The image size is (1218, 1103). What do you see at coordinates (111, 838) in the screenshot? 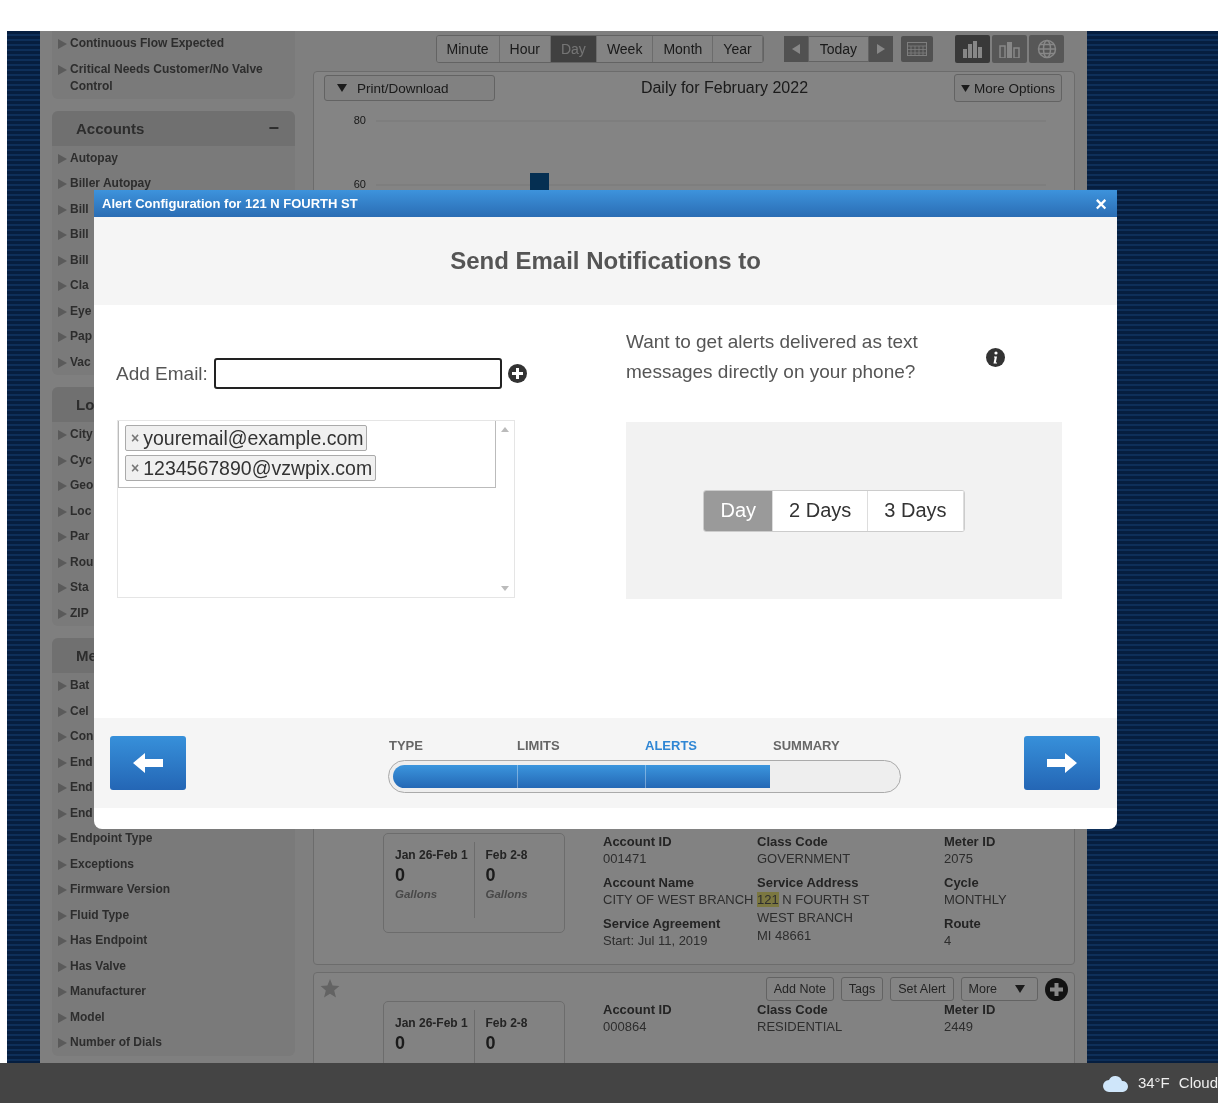
I see `filter-item: Endpoint Type` at bounding box center [111, 838].